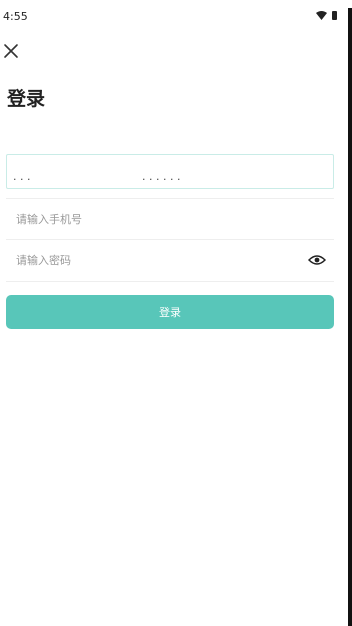 Image resolution: width=352 pixels, height=626 pixels. Describe the element at coordinates (170, 312) in the screenshot. I see `login-button: 登录` at that location.